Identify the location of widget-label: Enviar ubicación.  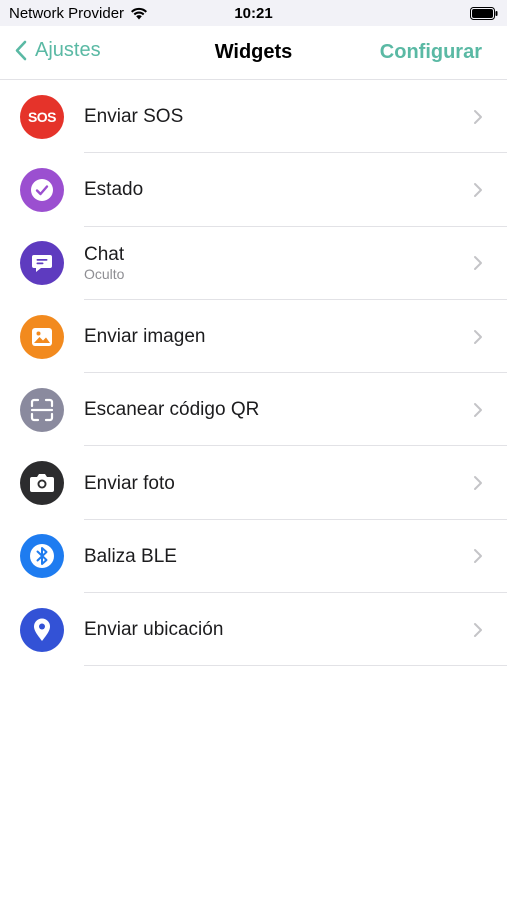
(154, 630).